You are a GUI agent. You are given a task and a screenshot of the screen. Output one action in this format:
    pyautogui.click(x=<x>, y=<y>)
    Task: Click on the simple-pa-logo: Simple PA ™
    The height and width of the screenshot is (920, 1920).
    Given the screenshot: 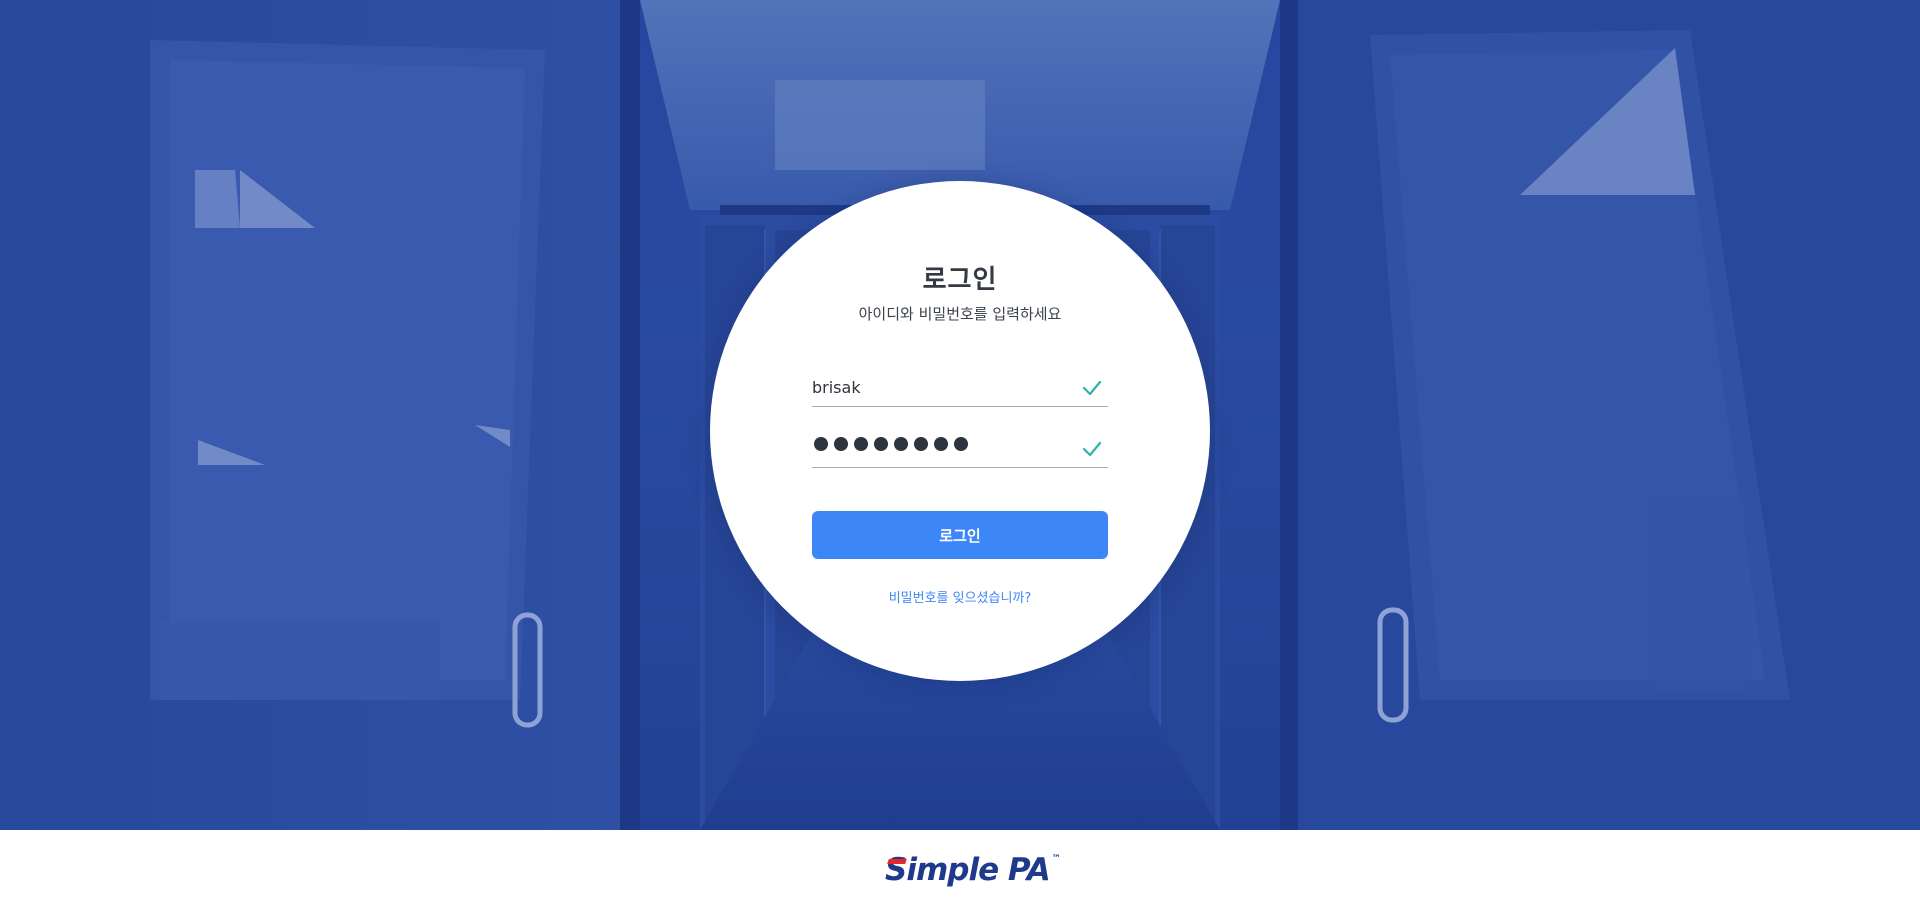 What is the action you would take?
    pyautogui.click(x=973, y=874)
    